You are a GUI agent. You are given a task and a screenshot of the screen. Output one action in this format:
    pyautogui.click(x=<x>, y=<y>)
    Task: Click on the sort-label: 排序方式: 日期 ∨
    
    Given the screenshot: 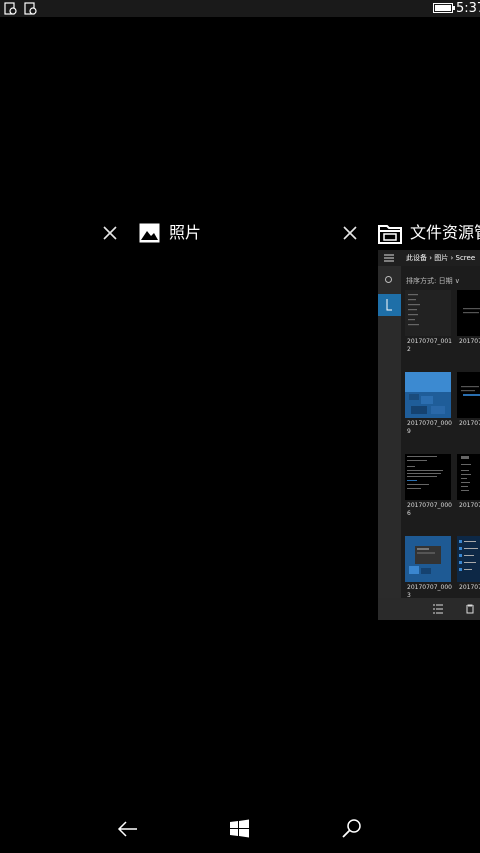 What is the action you would take?
    pyautogui.click(x=433, y=281)
    